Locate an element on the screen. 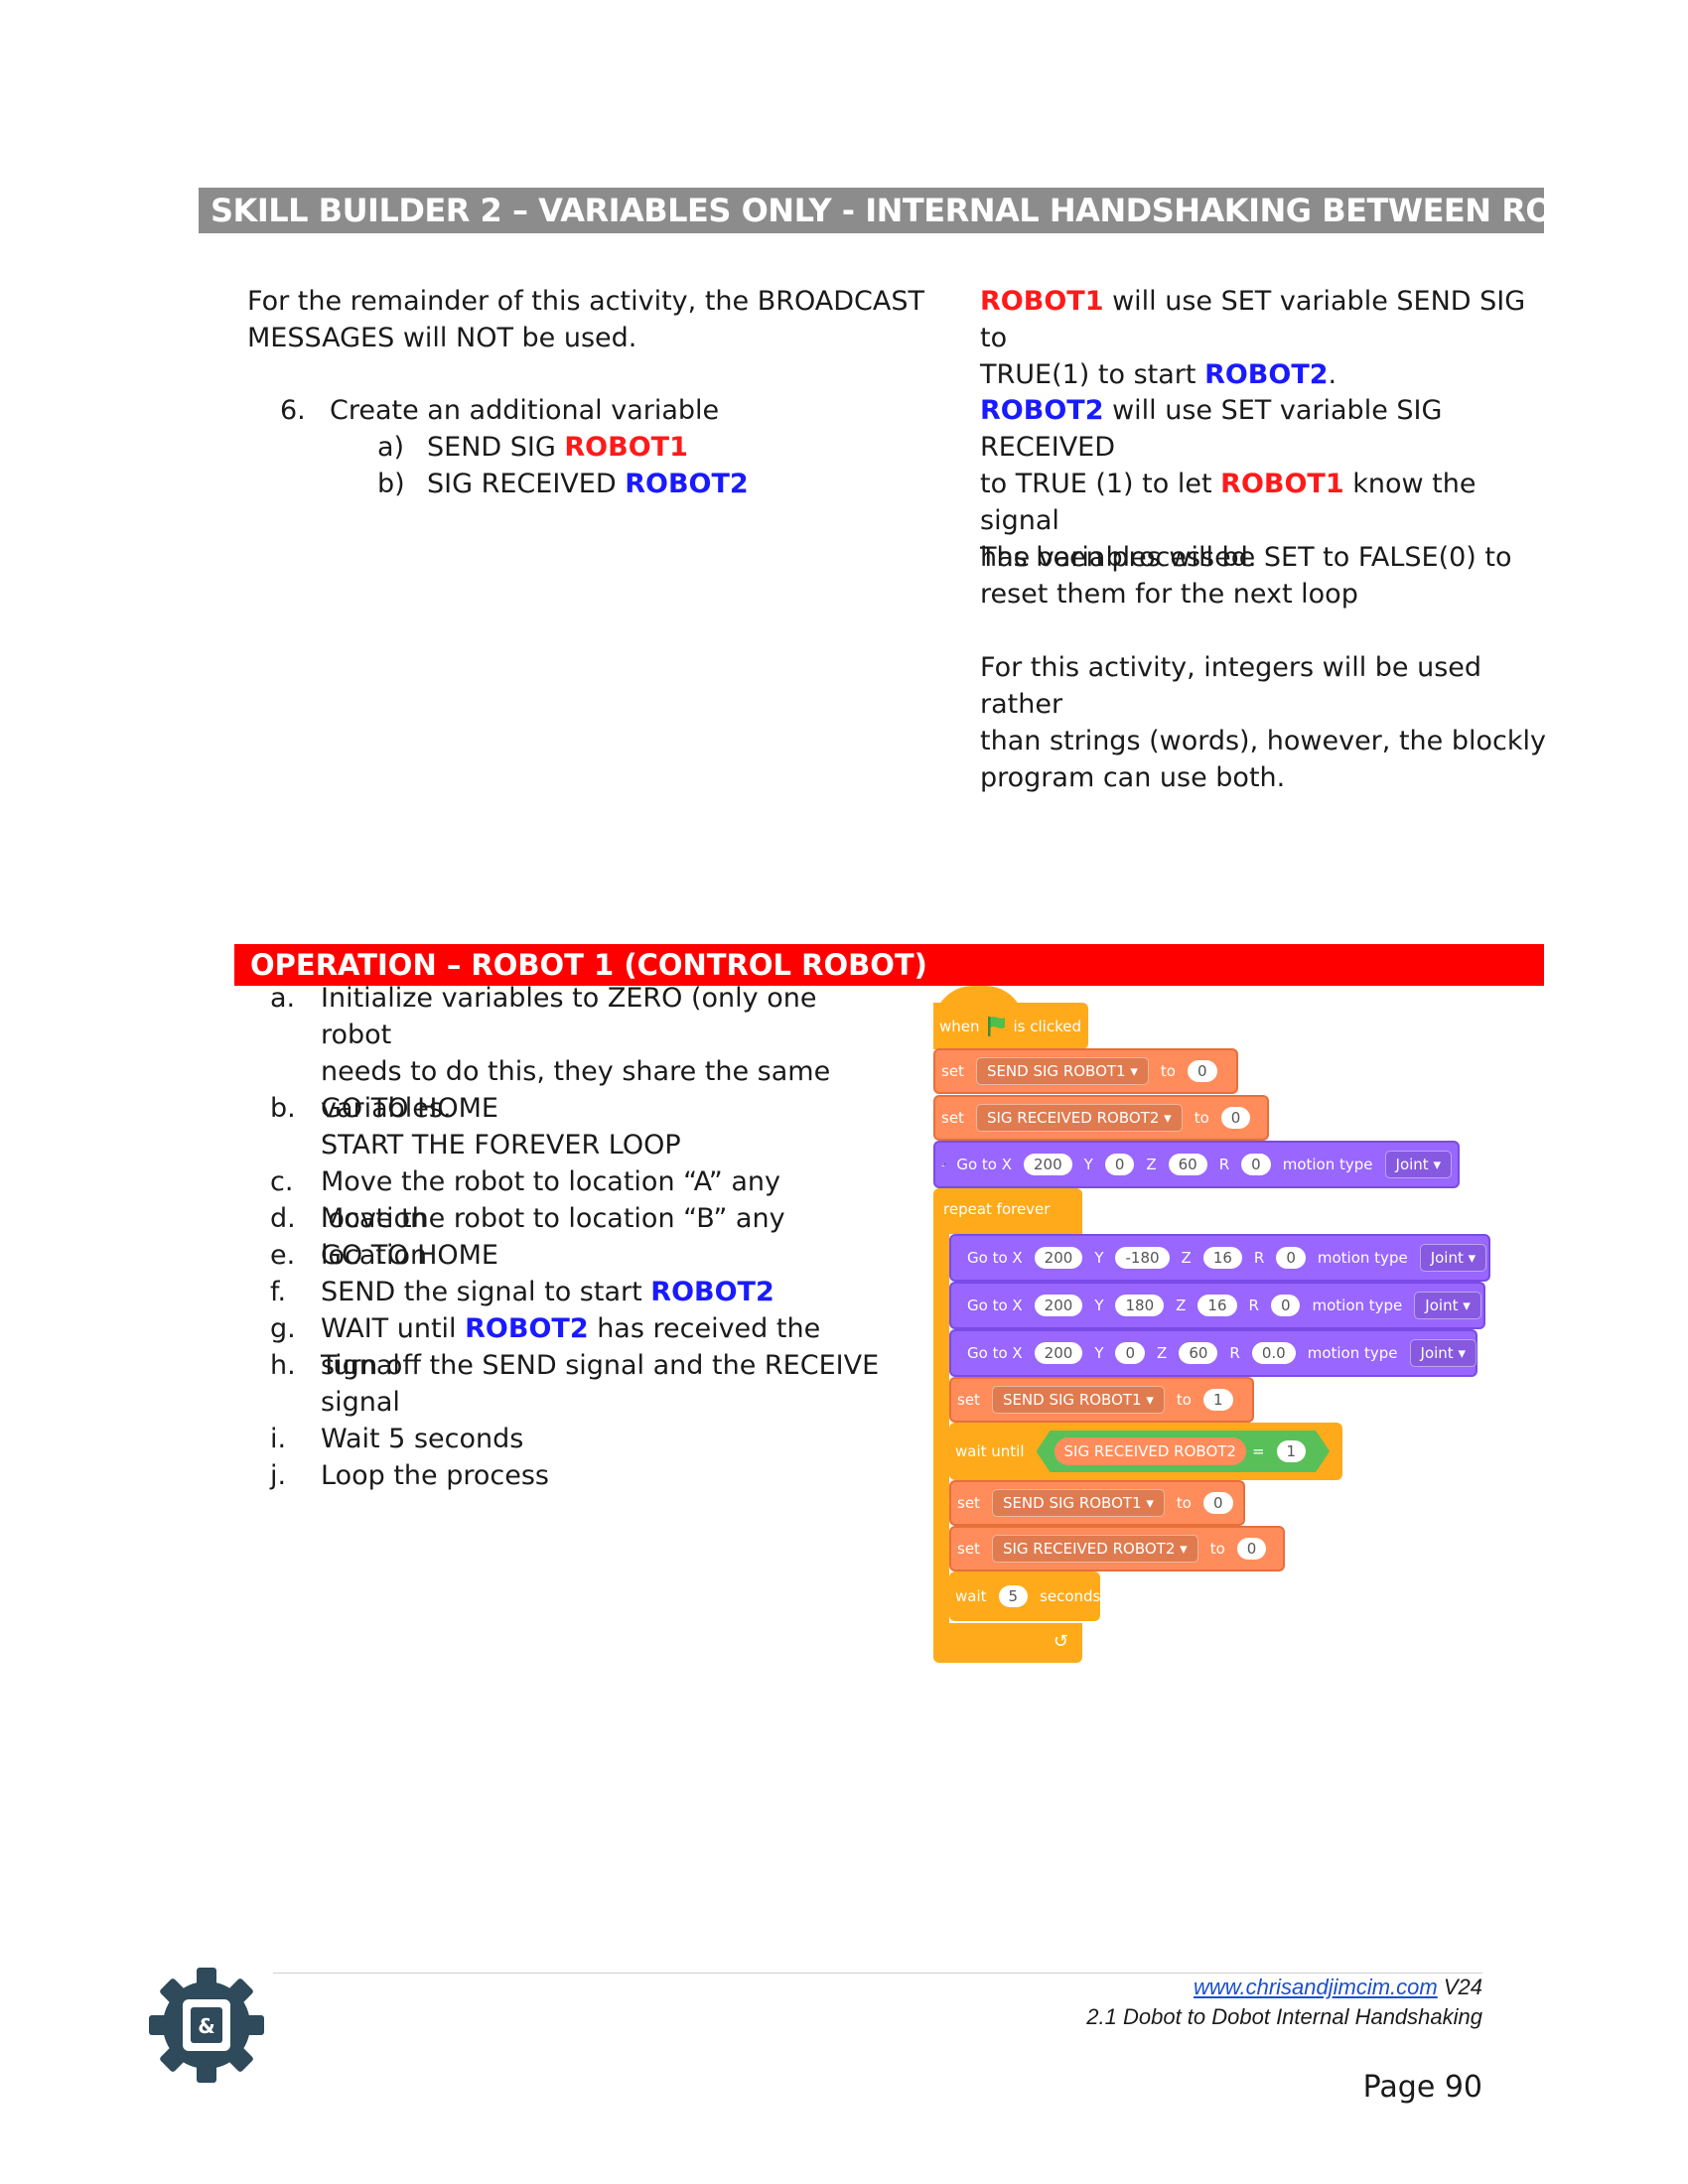  loop-arrow-icon: ↺ is located at coordinates (1060, 1641).